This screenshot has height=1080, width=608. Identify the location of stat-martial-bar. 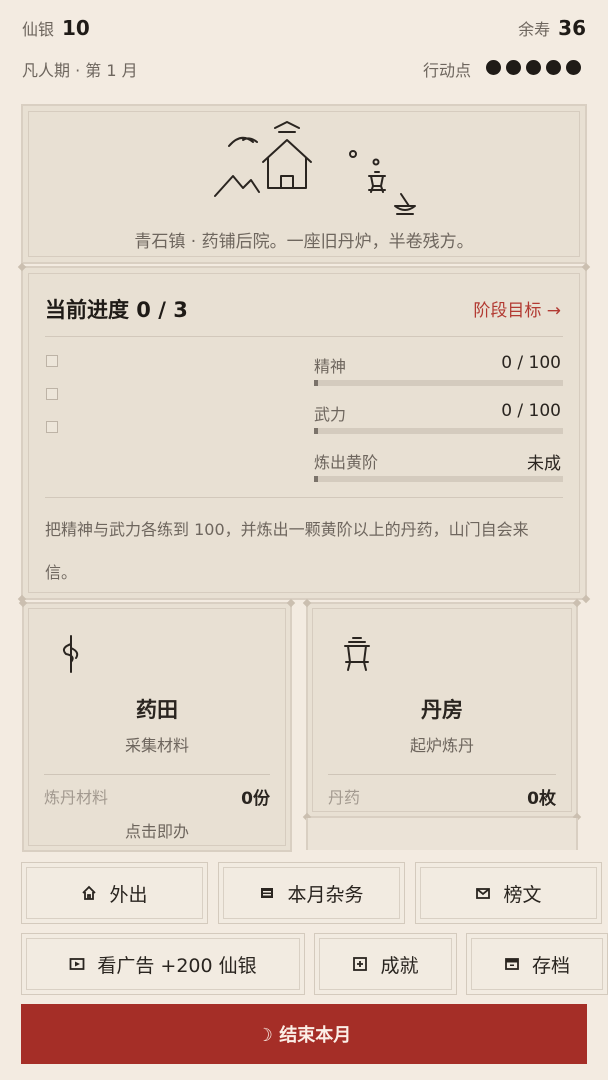
(438, 431).